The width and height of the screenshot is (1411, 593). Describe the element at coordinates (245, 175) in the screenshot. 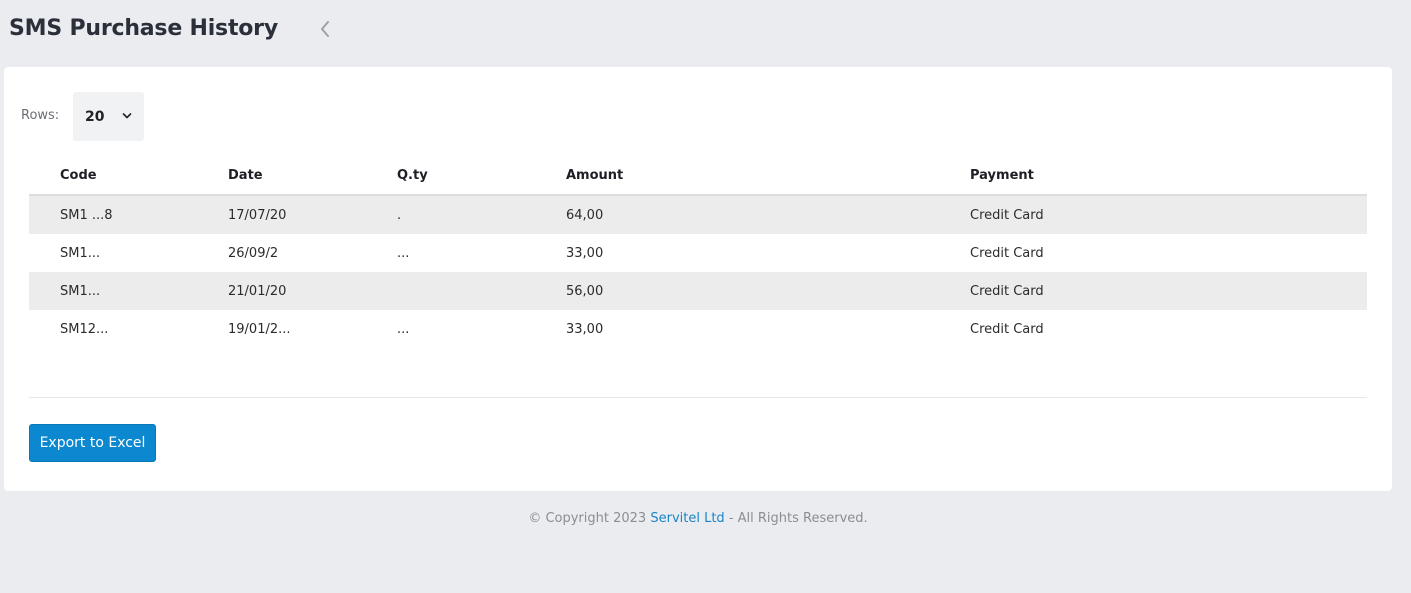

I see `column-header-date: Date` at that location.